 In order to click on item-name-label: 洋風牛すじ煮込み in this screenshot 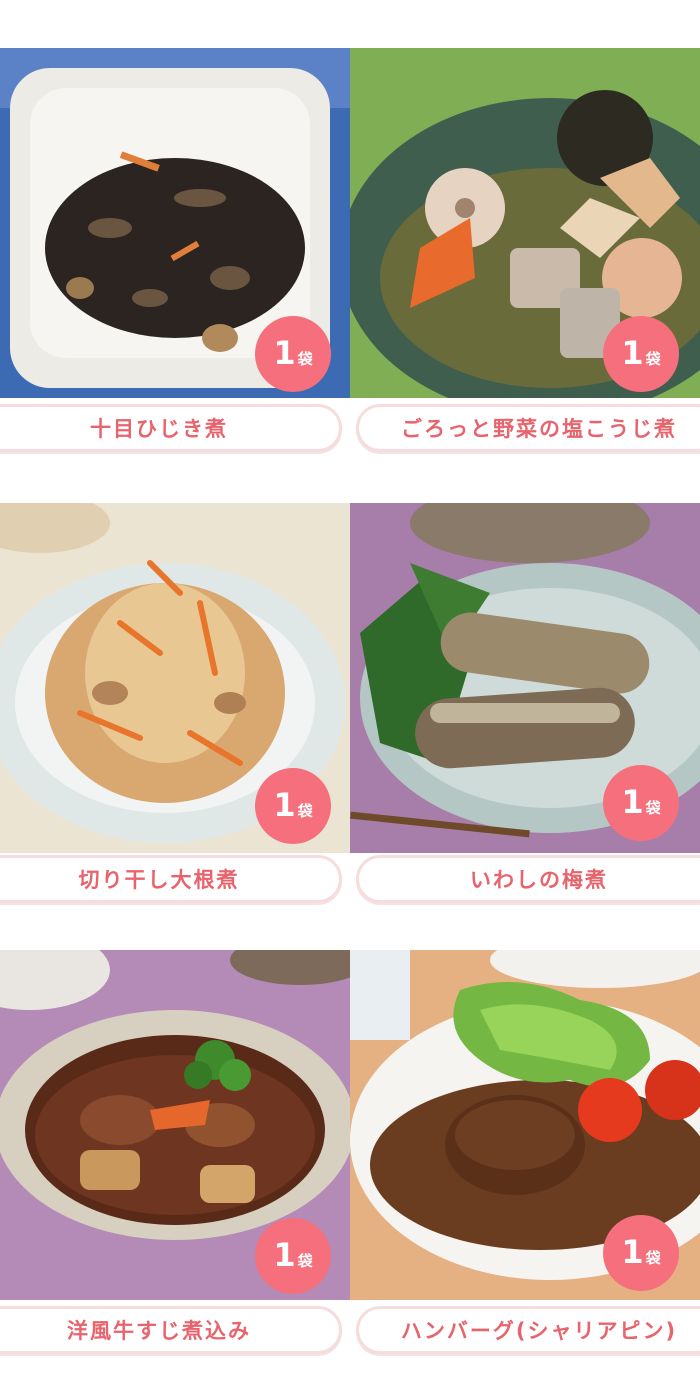, I will do `click(171, 1330)`.